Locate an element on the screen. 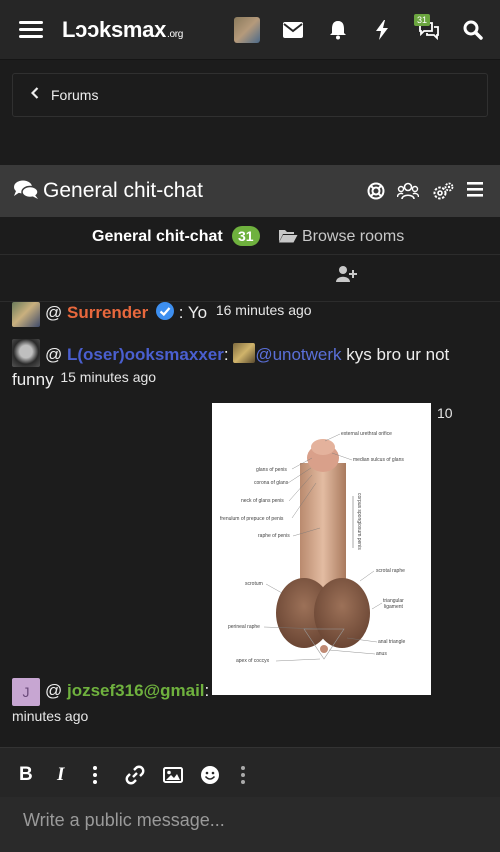 Image resolution: width=500 pixels, height=852 pixels. list-item-continued: funny 15 minutes ago is located at coordinates (84, 379).